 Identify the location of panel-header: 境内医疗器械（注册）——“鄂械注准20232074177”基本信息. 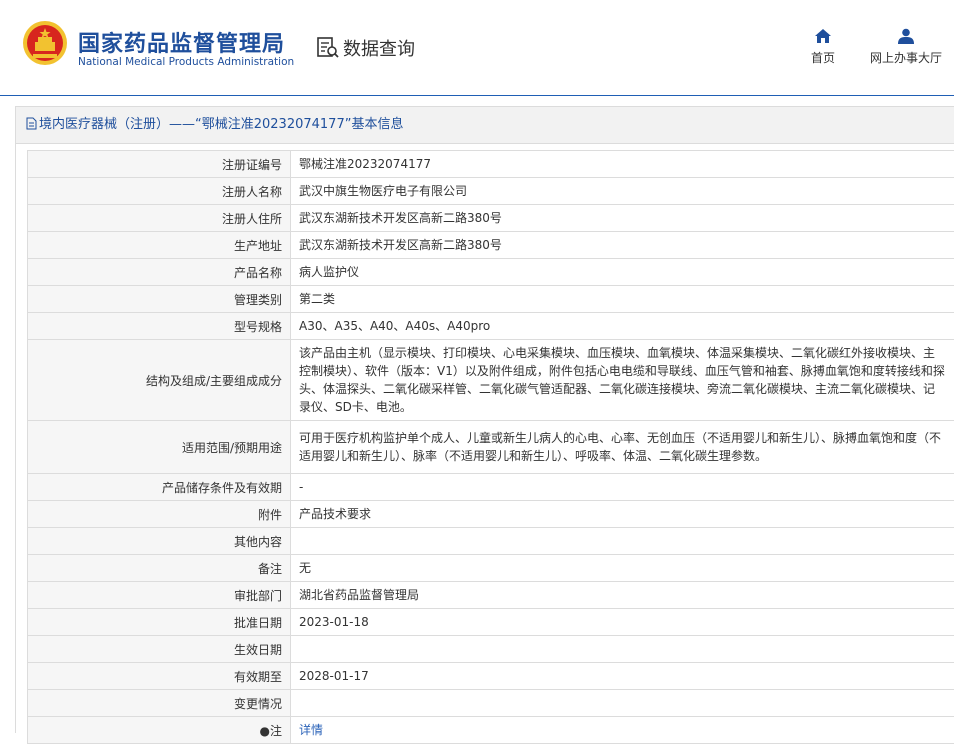
(485, 125).